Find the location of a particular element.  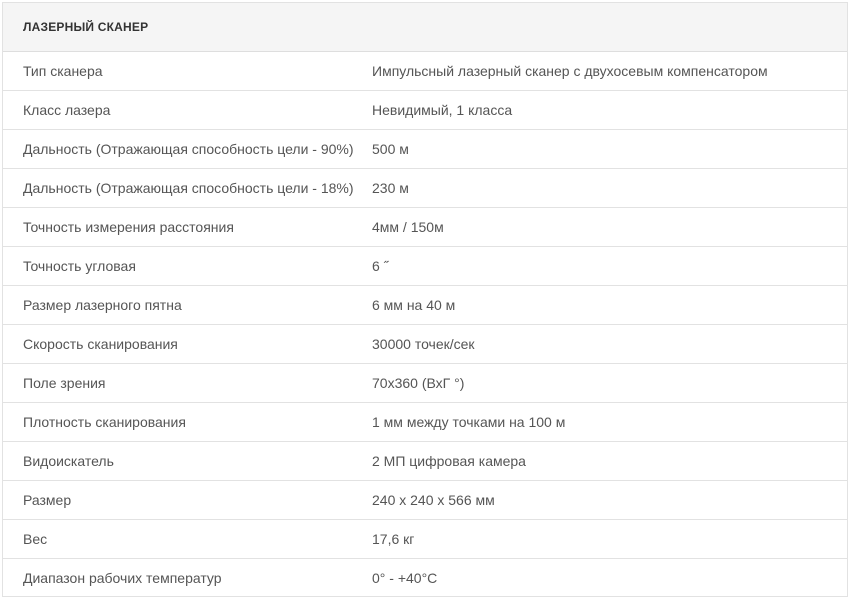

spec-label: Точность угловая is located at coordinates (79, 266).